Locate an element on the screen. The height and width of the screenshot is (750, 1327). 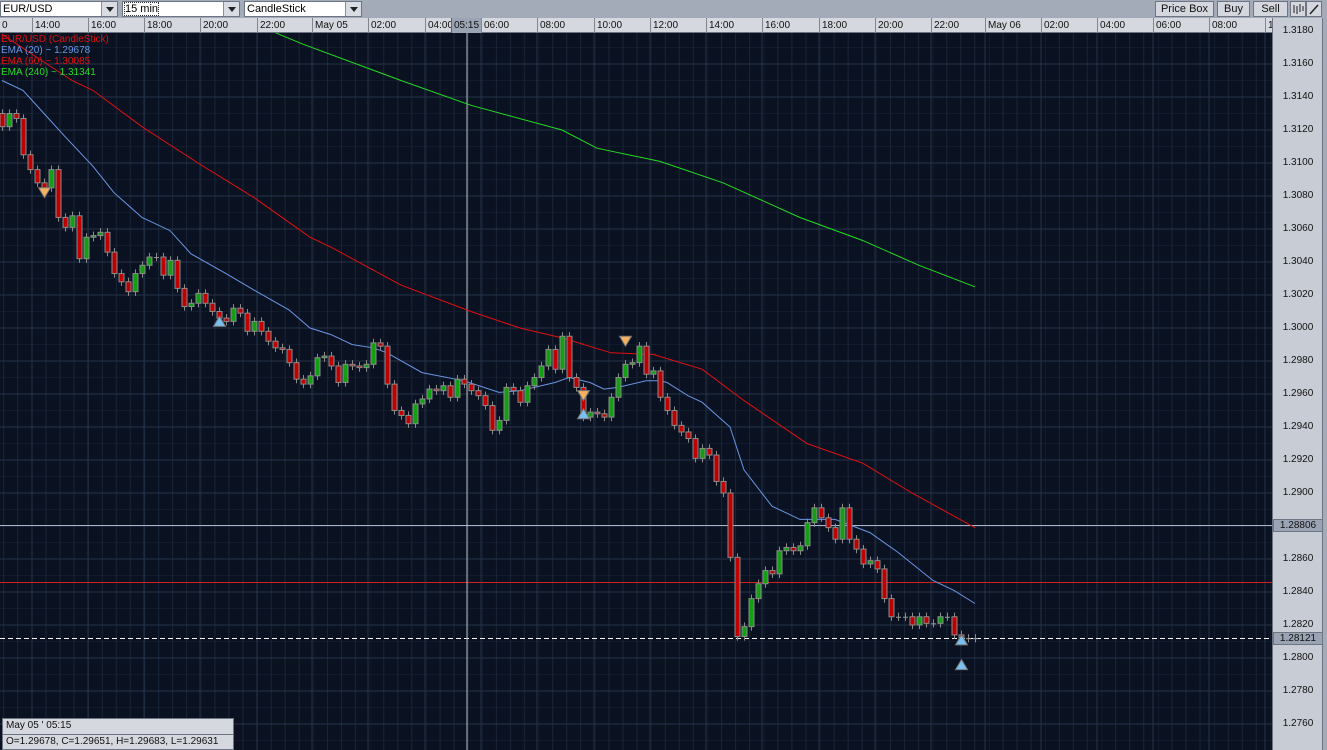
price-tick-label: 1.3140 is located at coordinates (1298, 96).